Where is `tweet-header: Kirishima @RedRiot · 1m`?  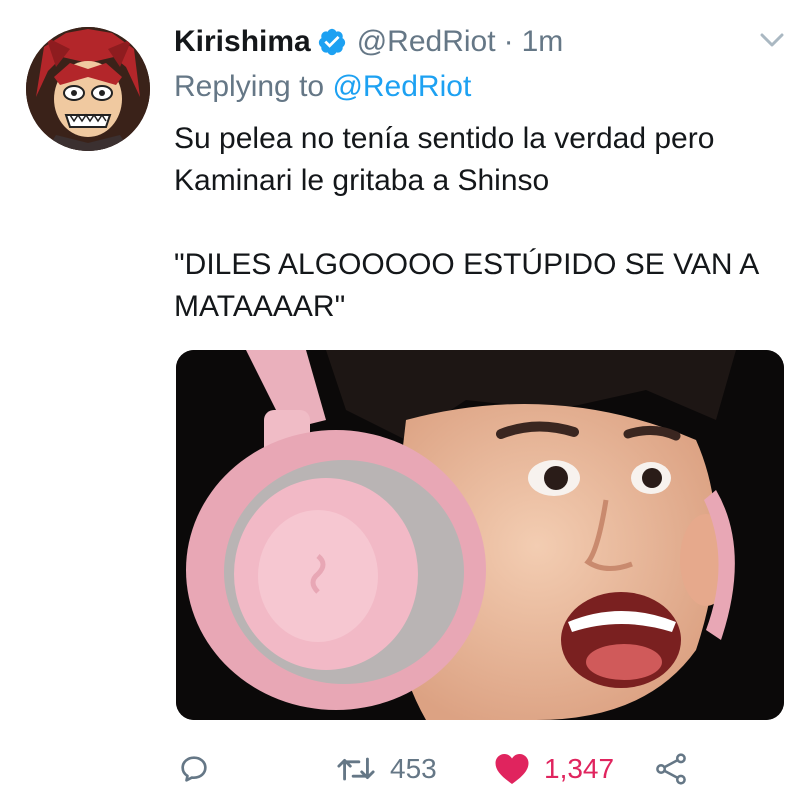 tweet-header: Kirishima @RedRiot · 1m is located at coordinates (368, 42).